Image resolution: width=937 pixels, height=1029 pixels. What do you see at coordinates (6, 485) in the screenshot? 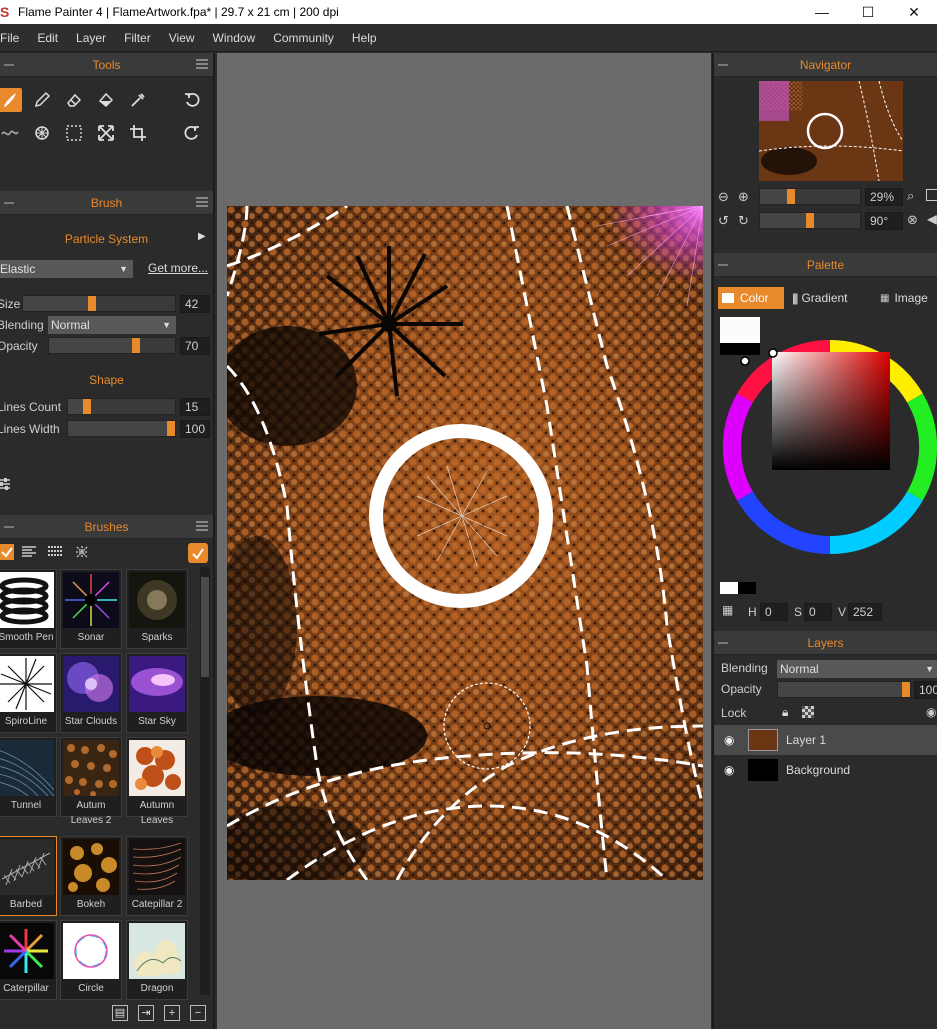
I see `brush-settings-icon` at bounding box center [6, 485].